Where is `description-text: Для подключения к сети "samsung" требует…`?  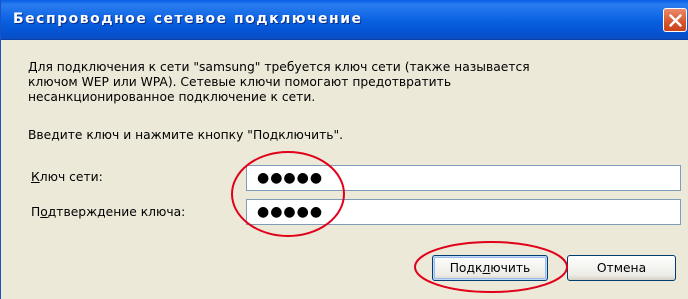 description-text: Для подключения к сети "samsung" требует… is located at coordinates (343, 82).